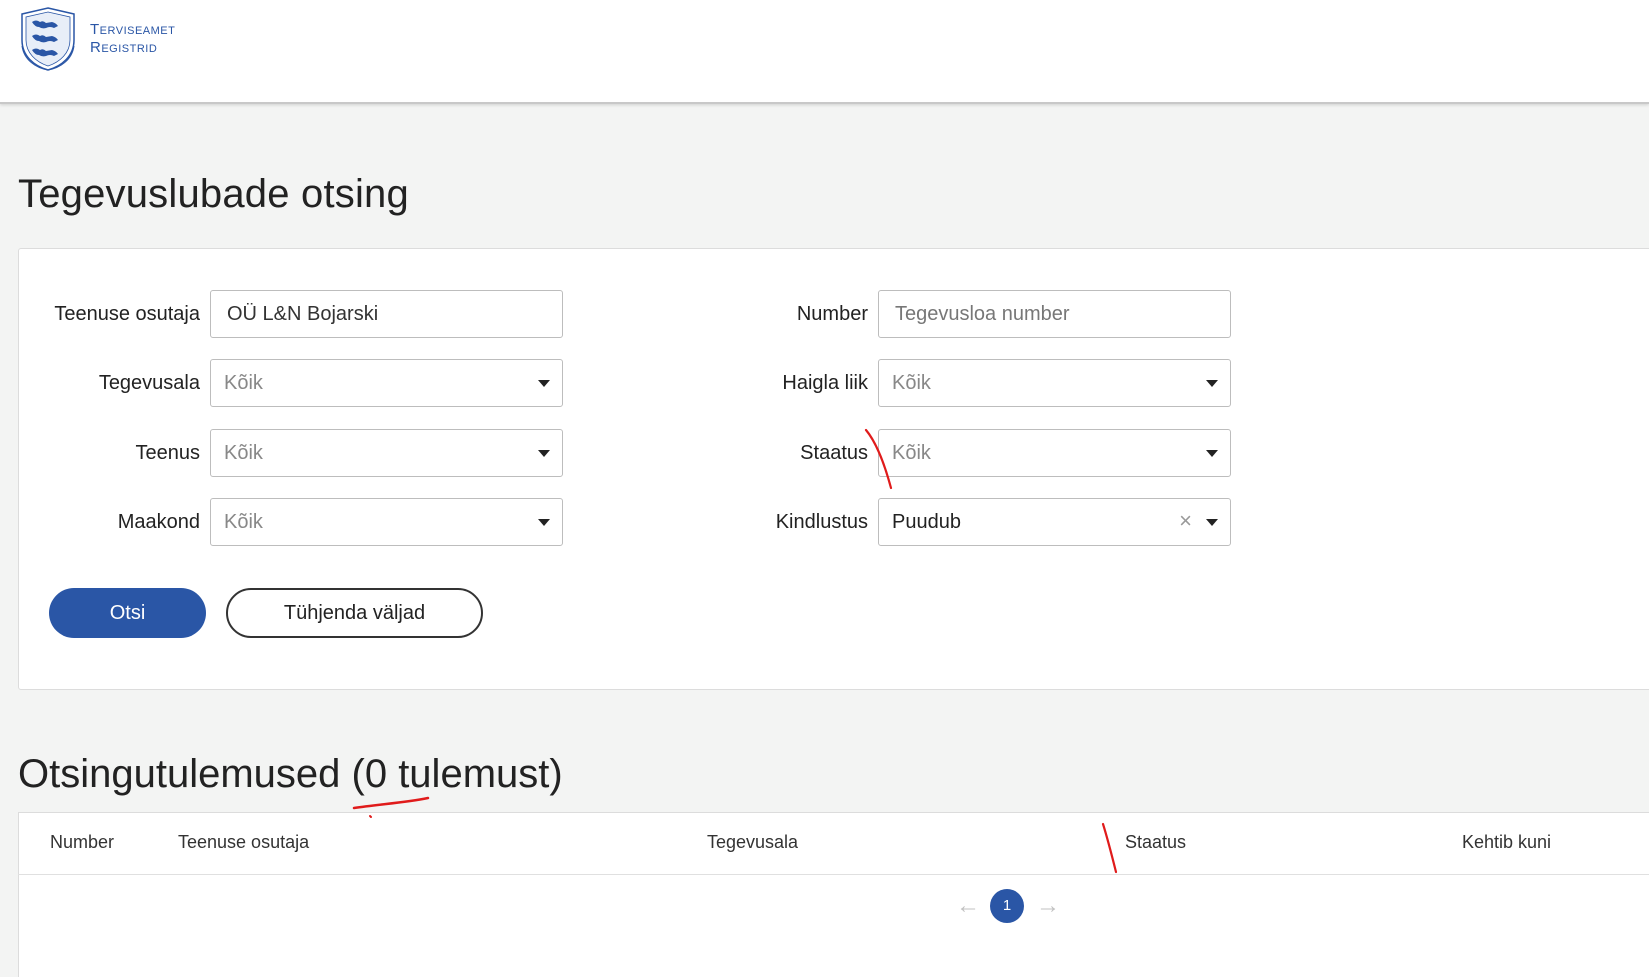 Image resolution: width=1649 pixels, height=977 pixels. I want to click on county-label: Maakond, so click(158, 522).